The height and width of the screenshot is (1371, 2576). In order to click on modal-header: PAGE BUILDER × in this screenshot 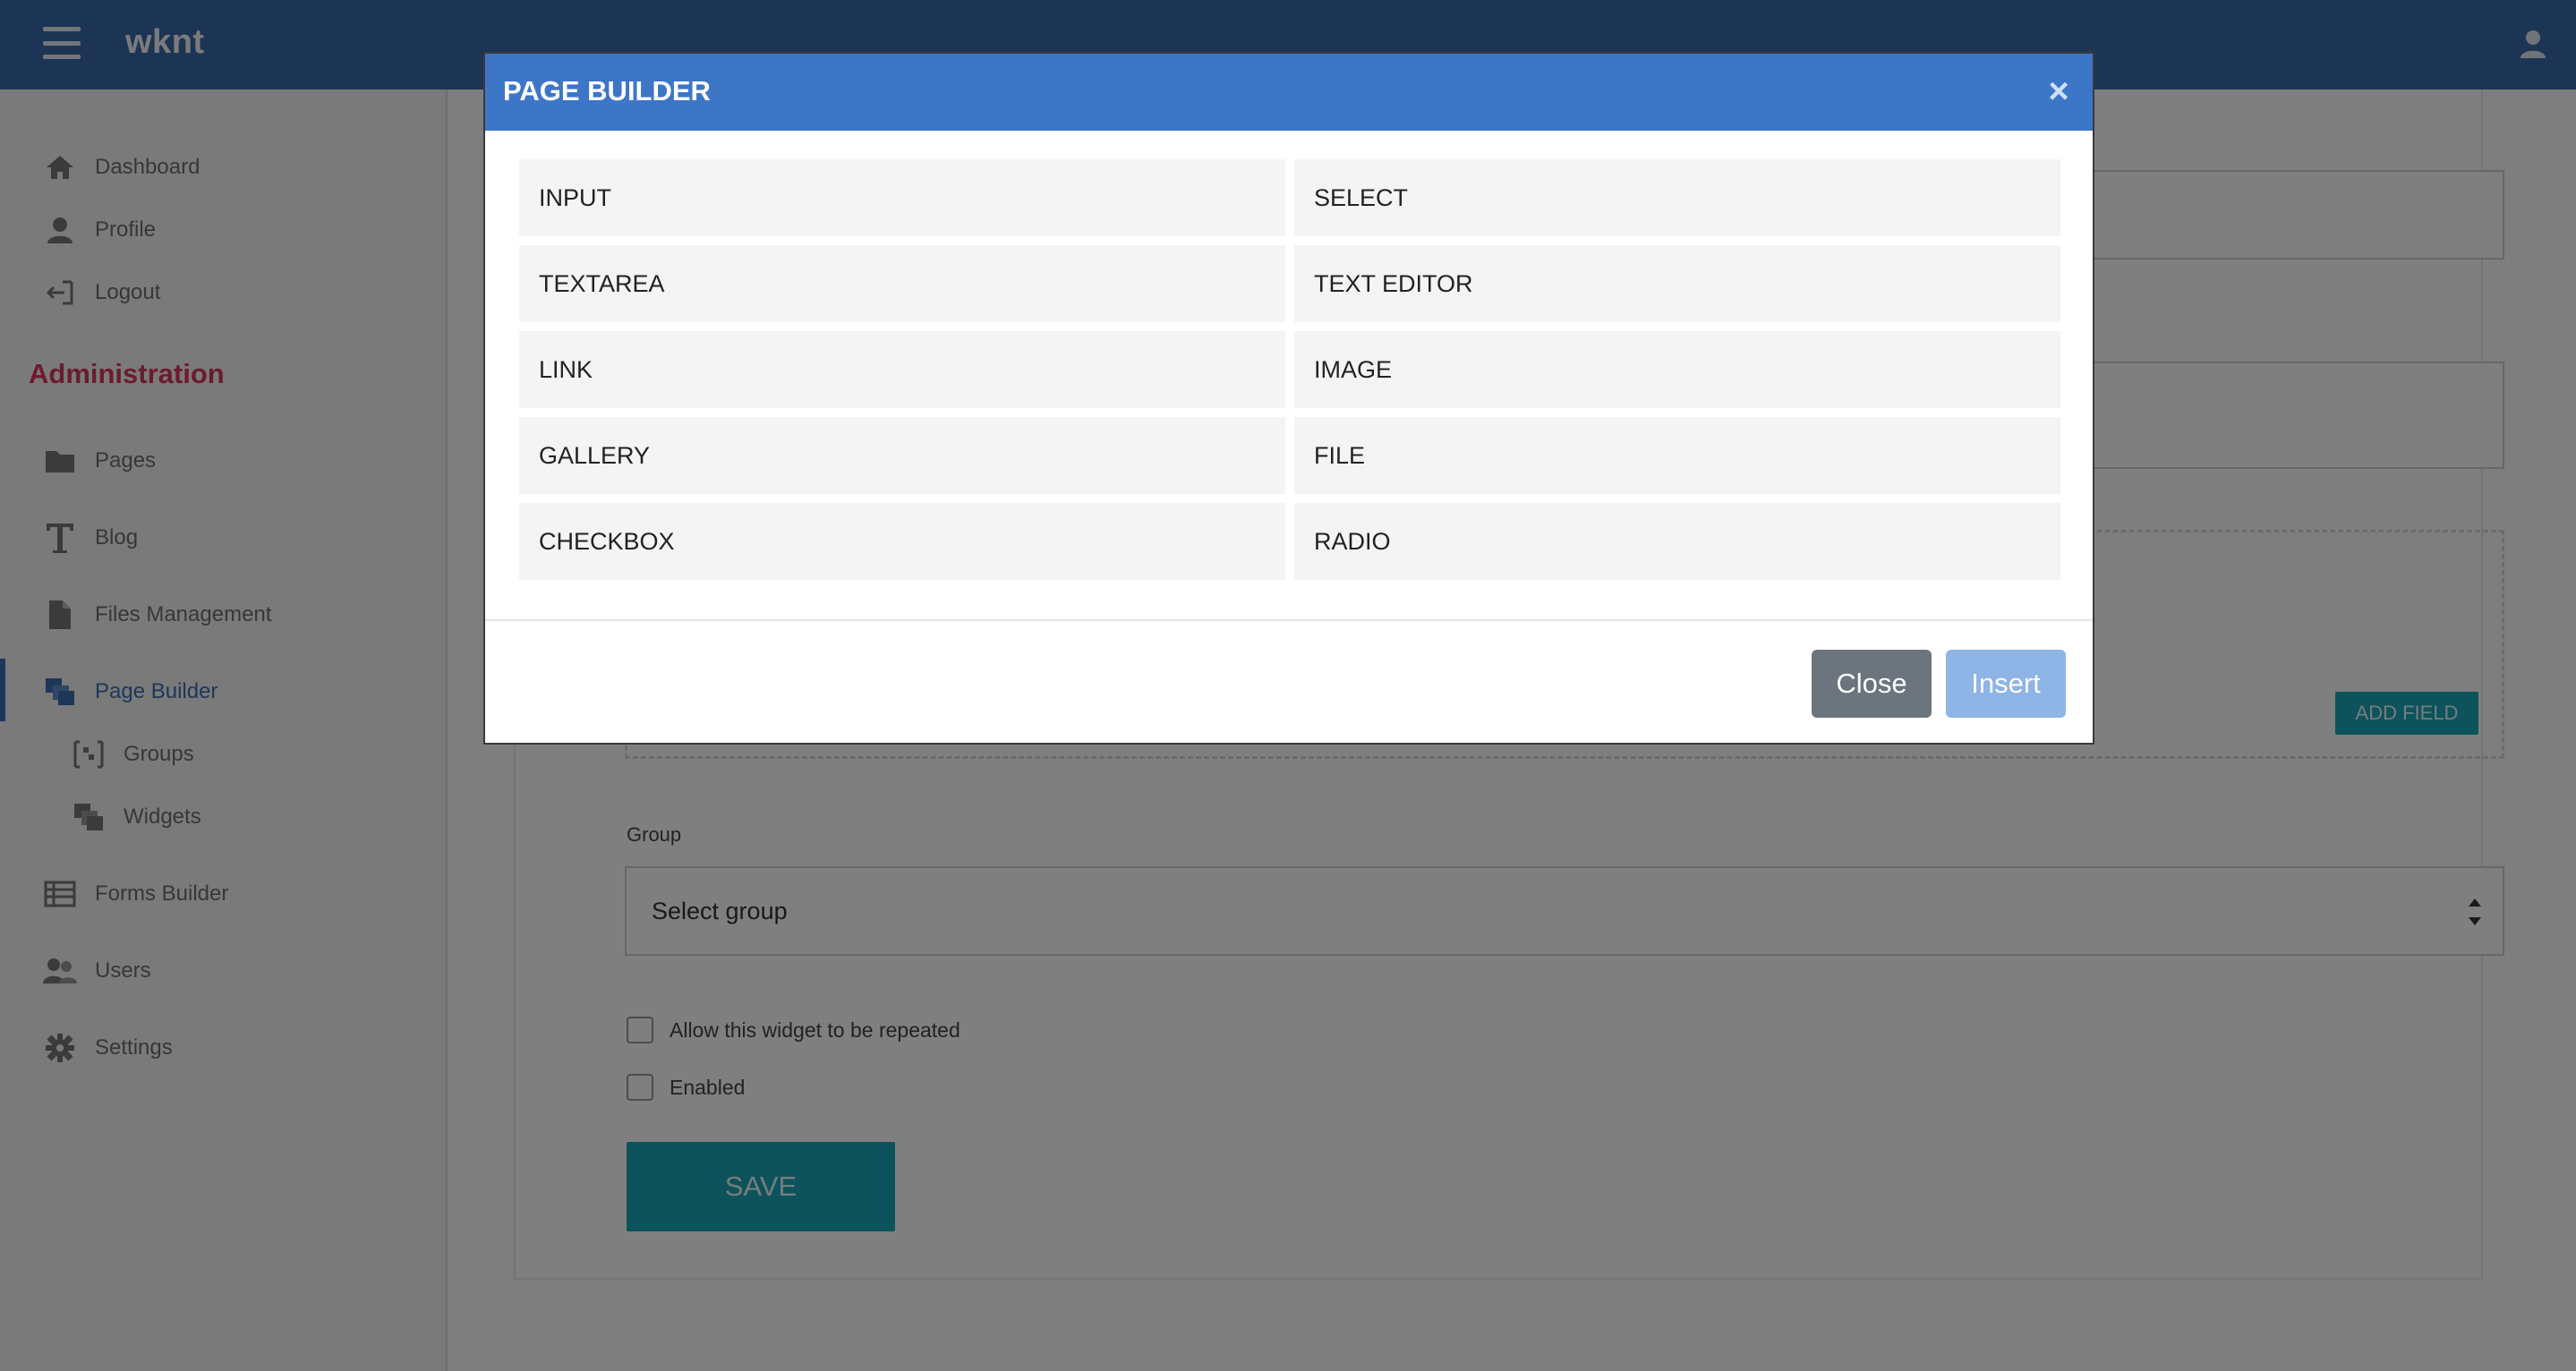, I will do `click(1289, 92)`.